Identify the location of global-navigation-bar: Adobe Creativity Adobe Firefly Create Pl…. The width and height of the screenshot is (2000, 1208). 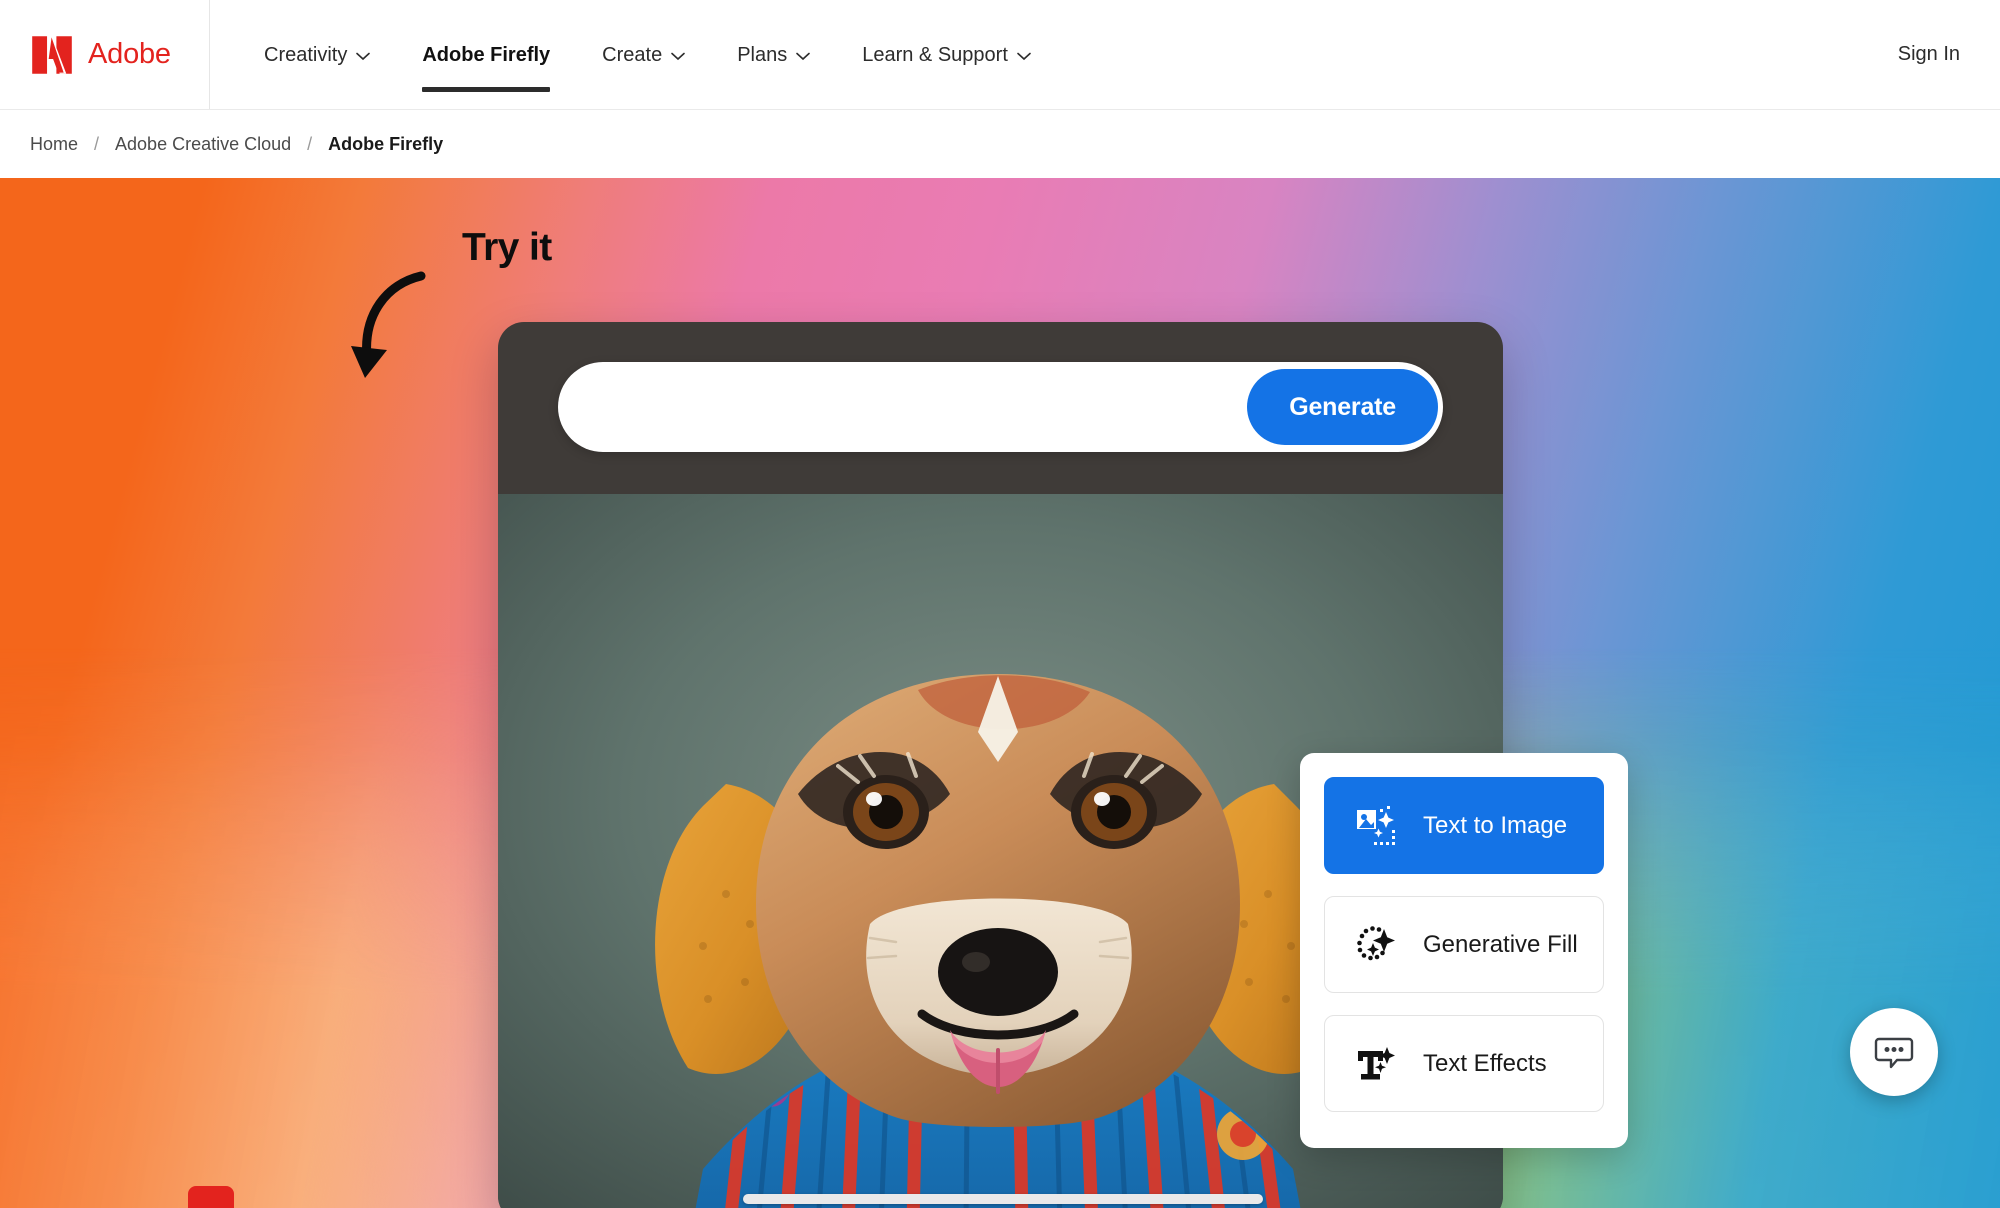
(1000, 55).